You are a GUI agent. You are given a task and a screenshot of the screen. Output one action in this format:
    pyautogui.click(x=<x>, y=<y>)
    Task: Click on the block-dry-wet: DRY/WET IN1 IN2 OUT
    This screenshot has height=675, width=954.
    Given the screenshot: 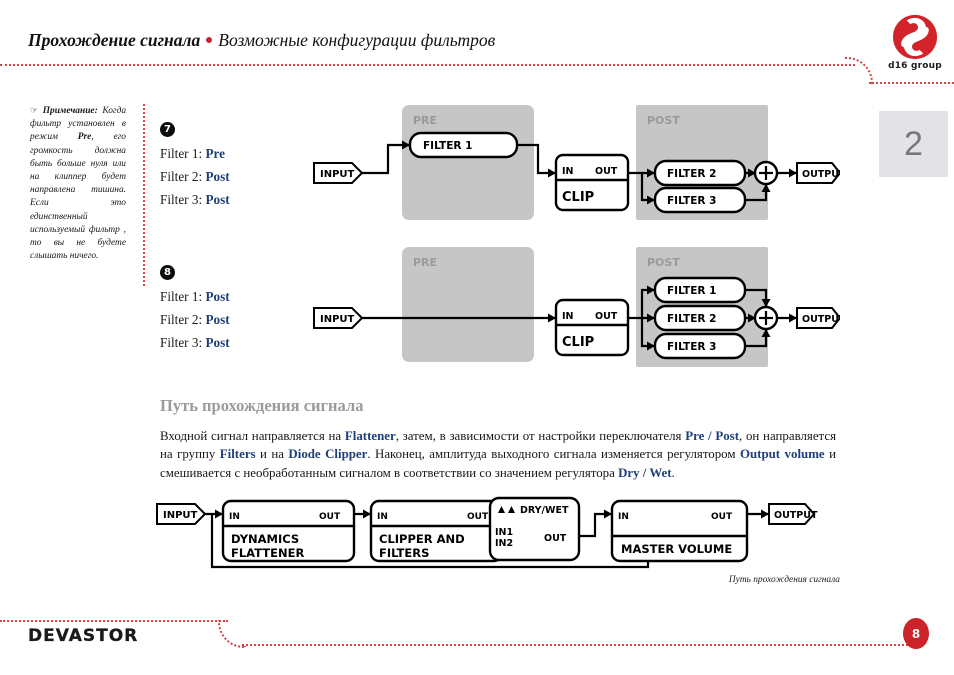 What is the action you would take?
    pyautogui.click(x=534, y=529)
    